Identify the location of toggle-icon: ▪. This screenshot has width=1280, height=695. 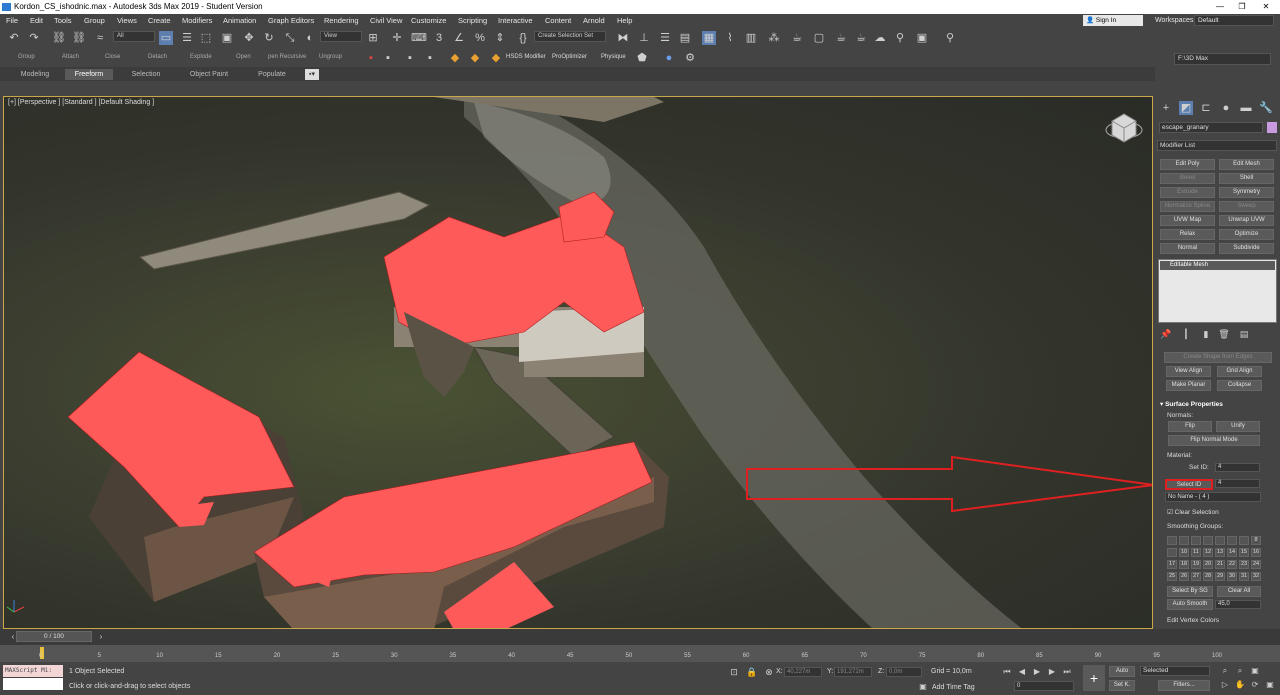
(410, 58).